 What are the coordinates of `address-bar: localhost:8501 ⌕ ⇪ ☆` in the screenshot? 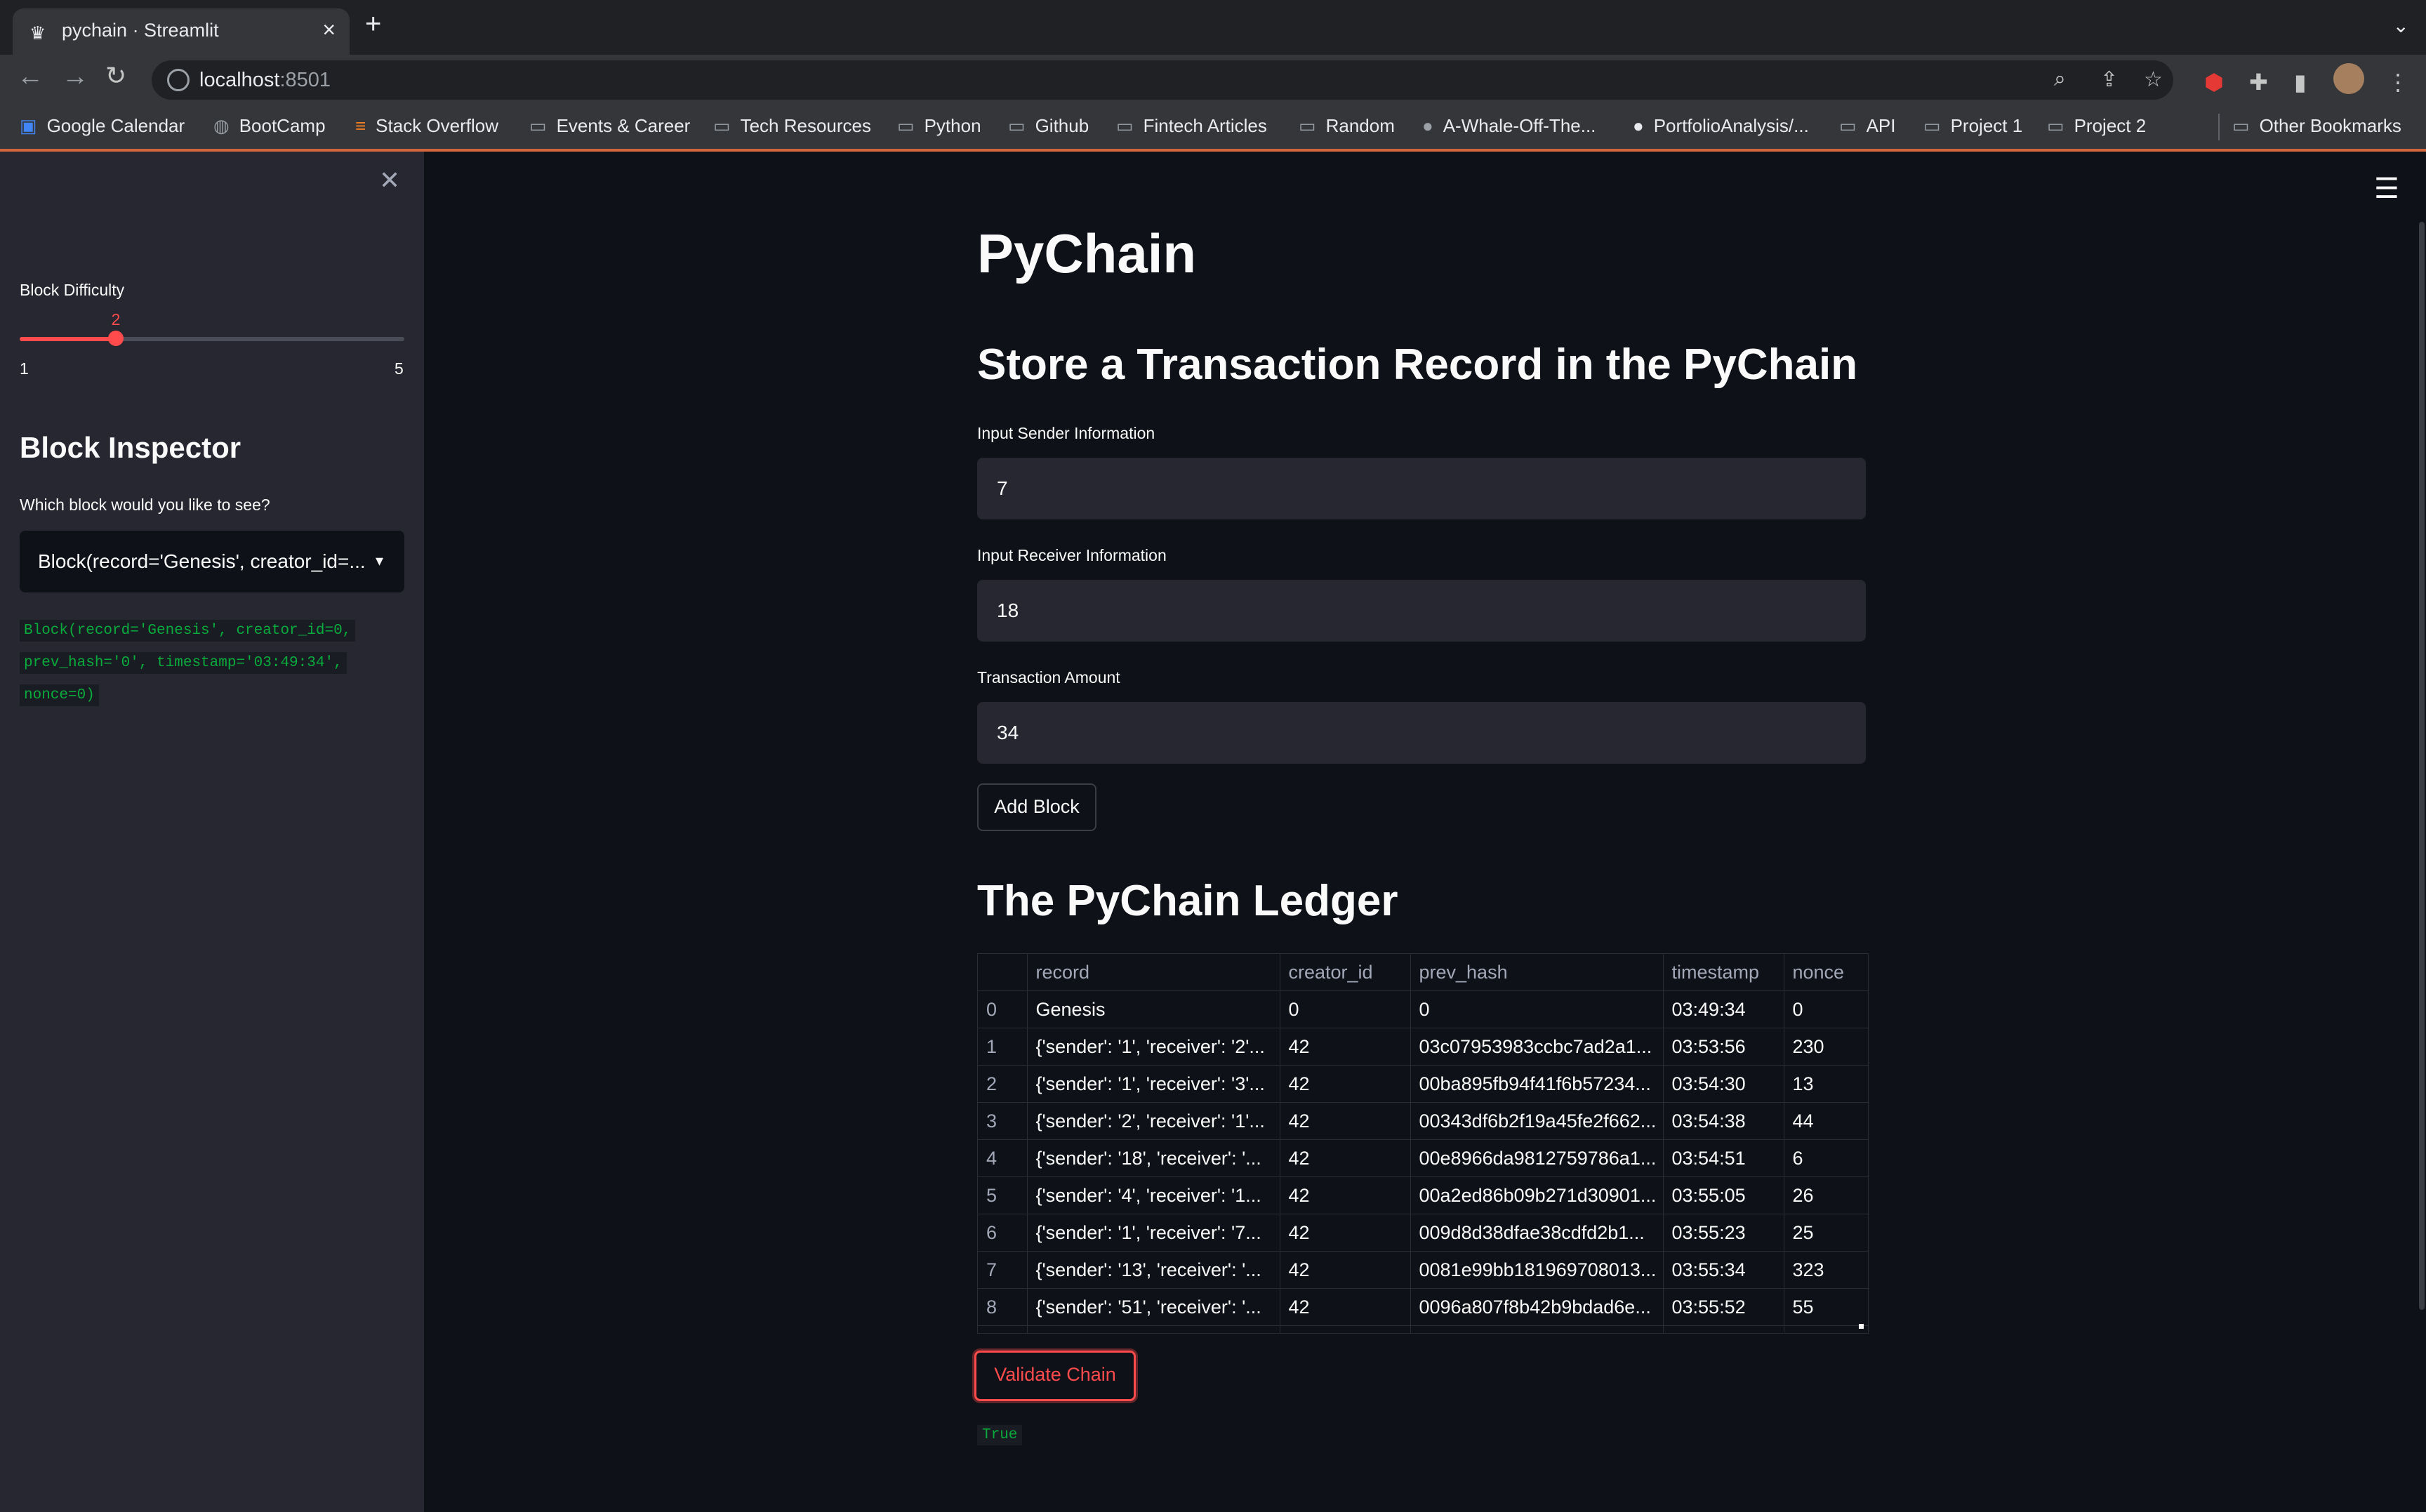 It's located at (1162, 80).